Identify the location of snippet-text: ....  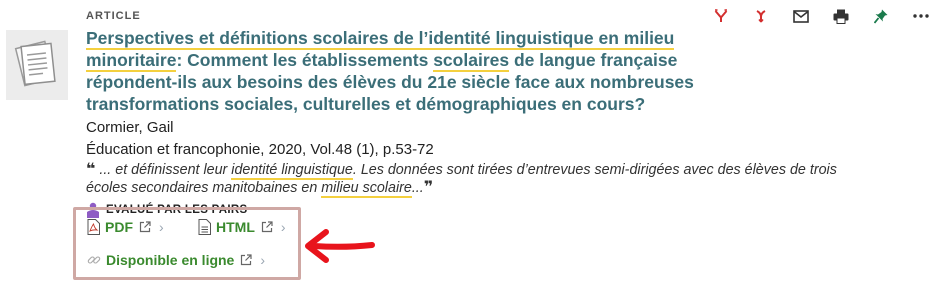
(417, 188).